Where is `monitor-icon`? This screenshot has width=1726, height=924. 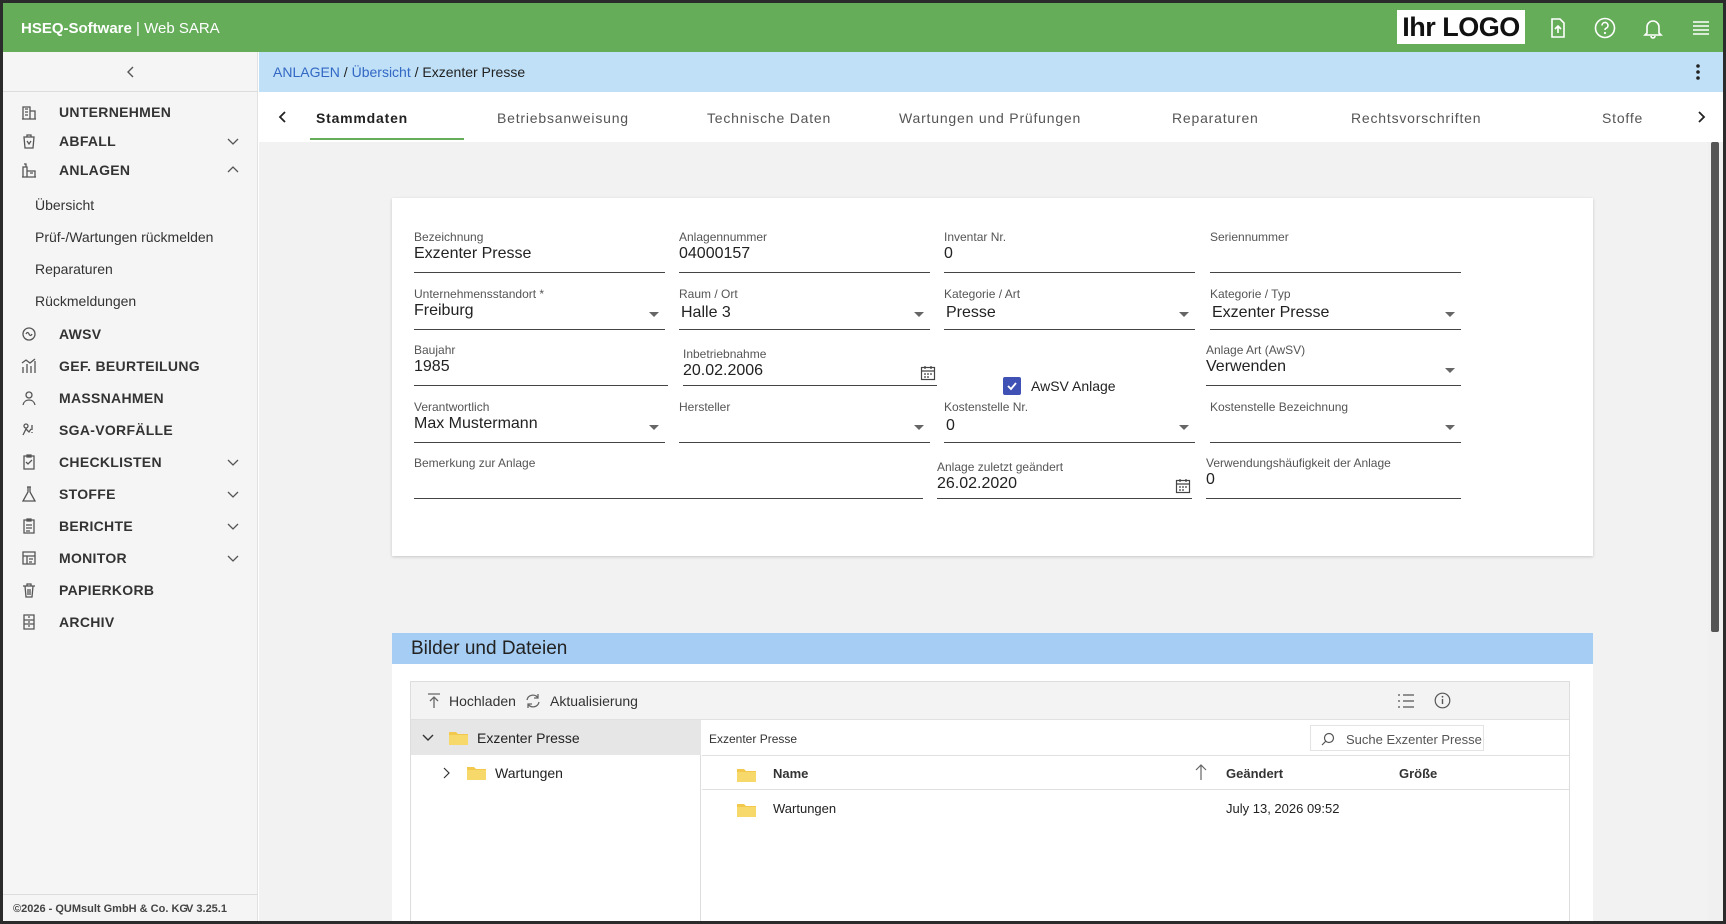 monitor-icon is located at coordinates (29, 558).